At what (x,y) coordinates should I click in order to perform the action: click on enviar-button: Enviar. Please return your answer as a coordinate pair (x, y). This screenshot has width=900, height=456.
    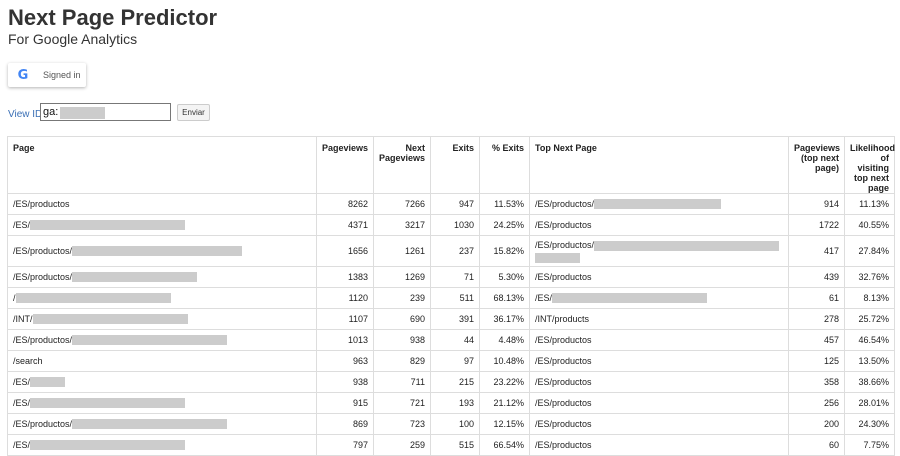
    Looking at the image, I should click on (193, 112).